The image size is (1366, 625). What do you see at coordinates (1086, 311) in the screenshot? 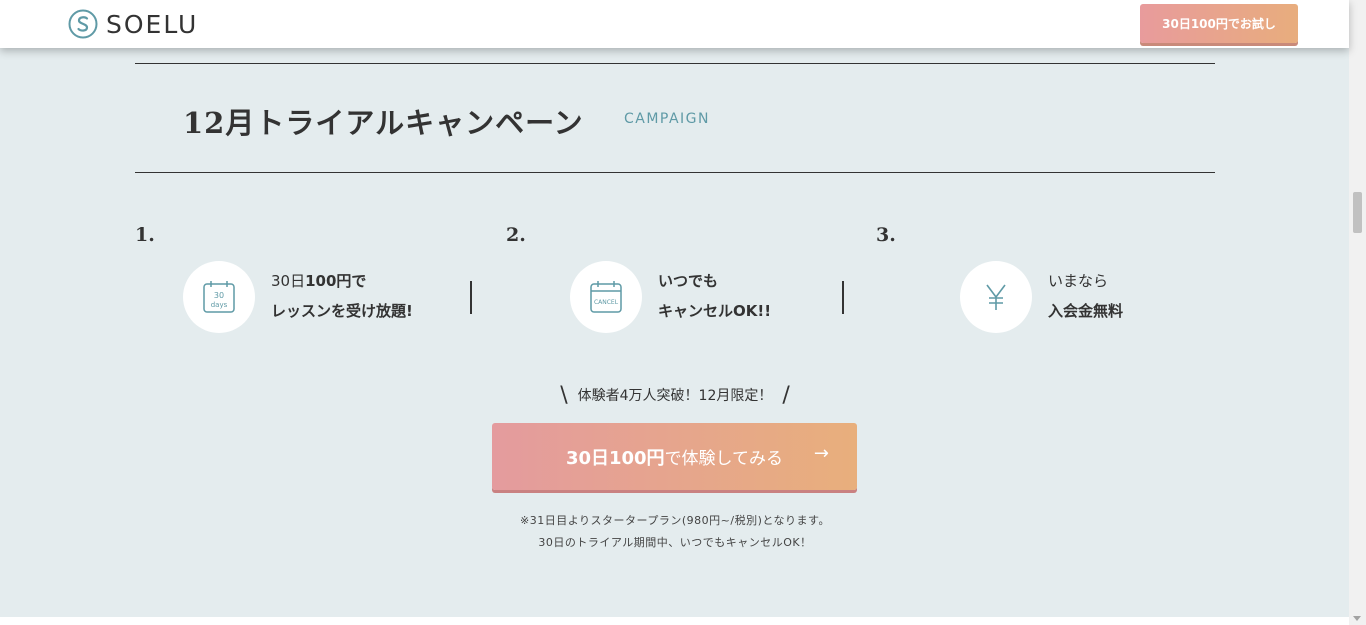
I see `feature-3-line2: 入会金無料` at bounding box center [1086, 311].